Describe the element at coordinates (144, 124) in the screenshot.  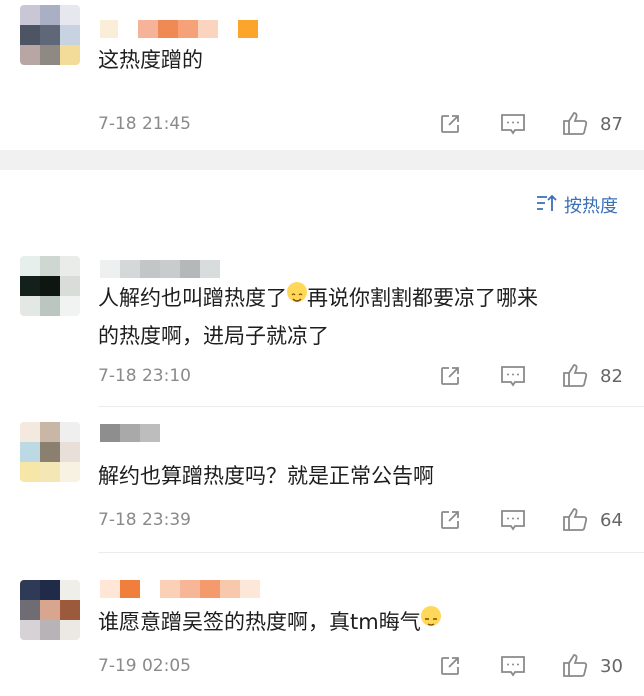
I see `comment-time: 7-18 21:45` at that location.